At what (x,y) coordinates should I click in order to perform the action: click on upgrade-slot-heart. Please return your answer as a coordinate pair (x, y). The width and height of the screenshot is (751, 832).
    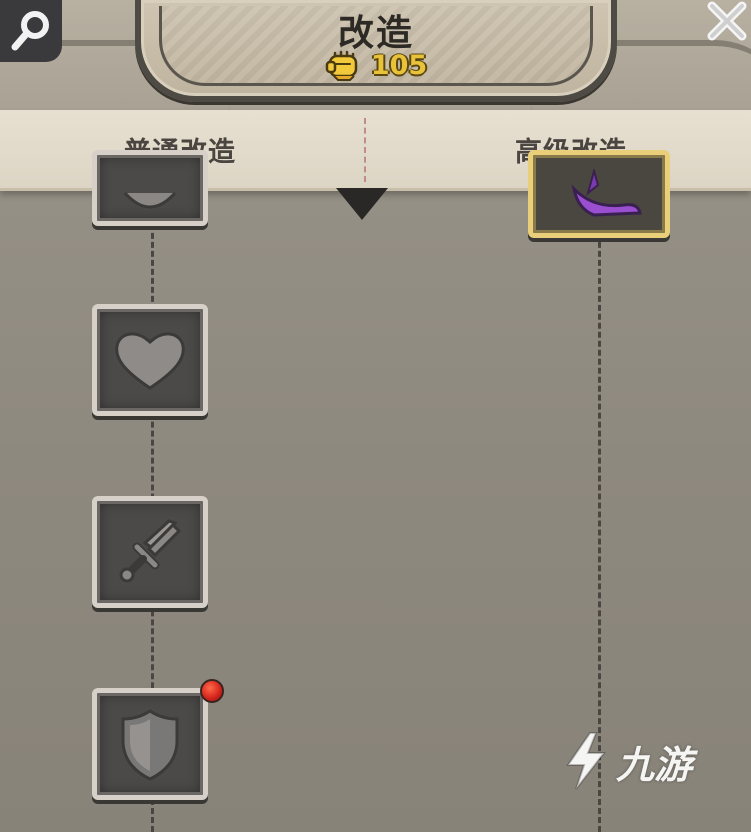
    Looking at the image, I should click on (150, 360).